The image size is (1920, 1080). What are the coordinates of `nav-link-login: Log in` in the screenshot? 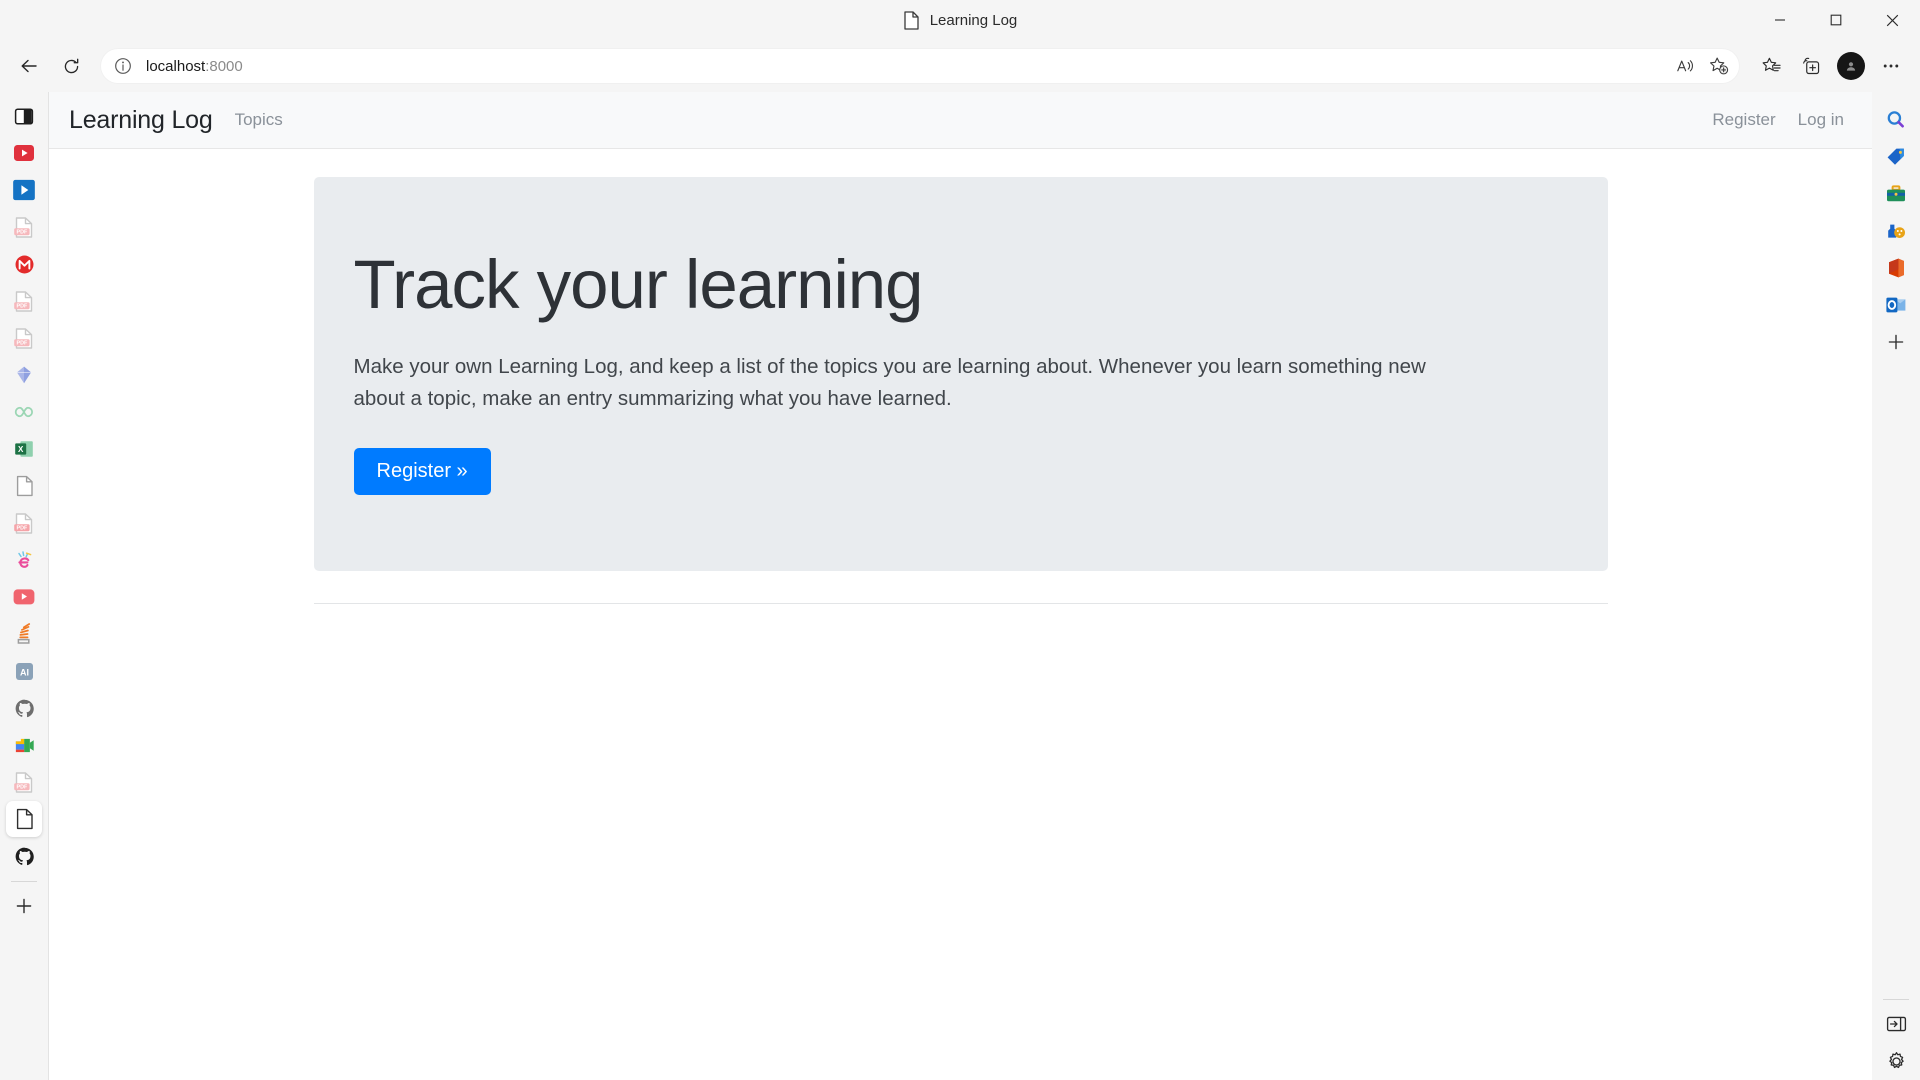 It's located at (1821, 120).